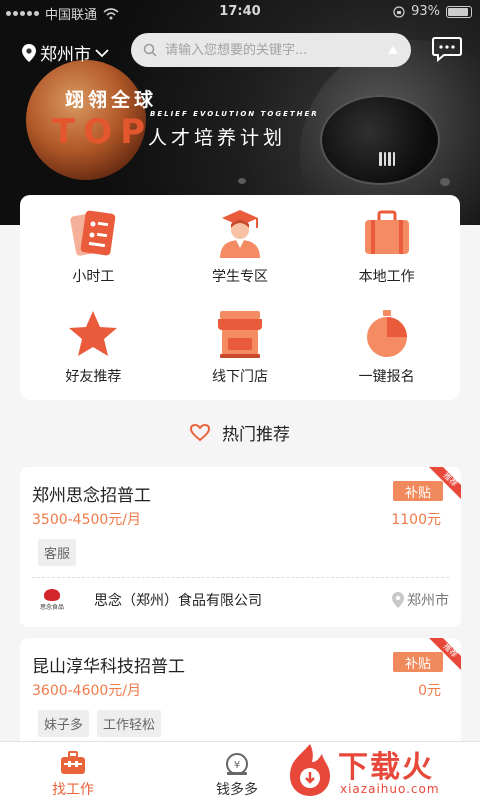 This screenshot has width=480, height=800. What do you see at coordinates (240, 577) in the screenshot?
I see `divider` at bounding box center [240, 577].